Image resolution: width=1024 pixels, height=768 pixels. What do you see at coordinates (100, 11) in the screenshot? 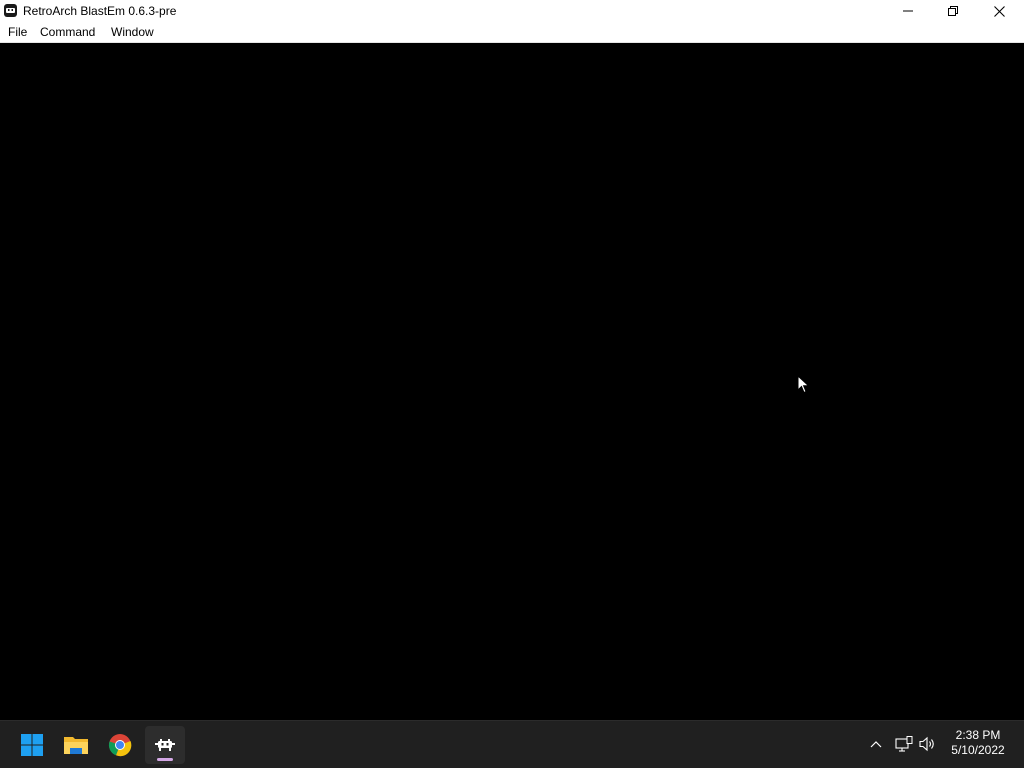
I see `window-title: RetroArch BlastEm 0.6.3-pre` at bounding box center [100, 11].